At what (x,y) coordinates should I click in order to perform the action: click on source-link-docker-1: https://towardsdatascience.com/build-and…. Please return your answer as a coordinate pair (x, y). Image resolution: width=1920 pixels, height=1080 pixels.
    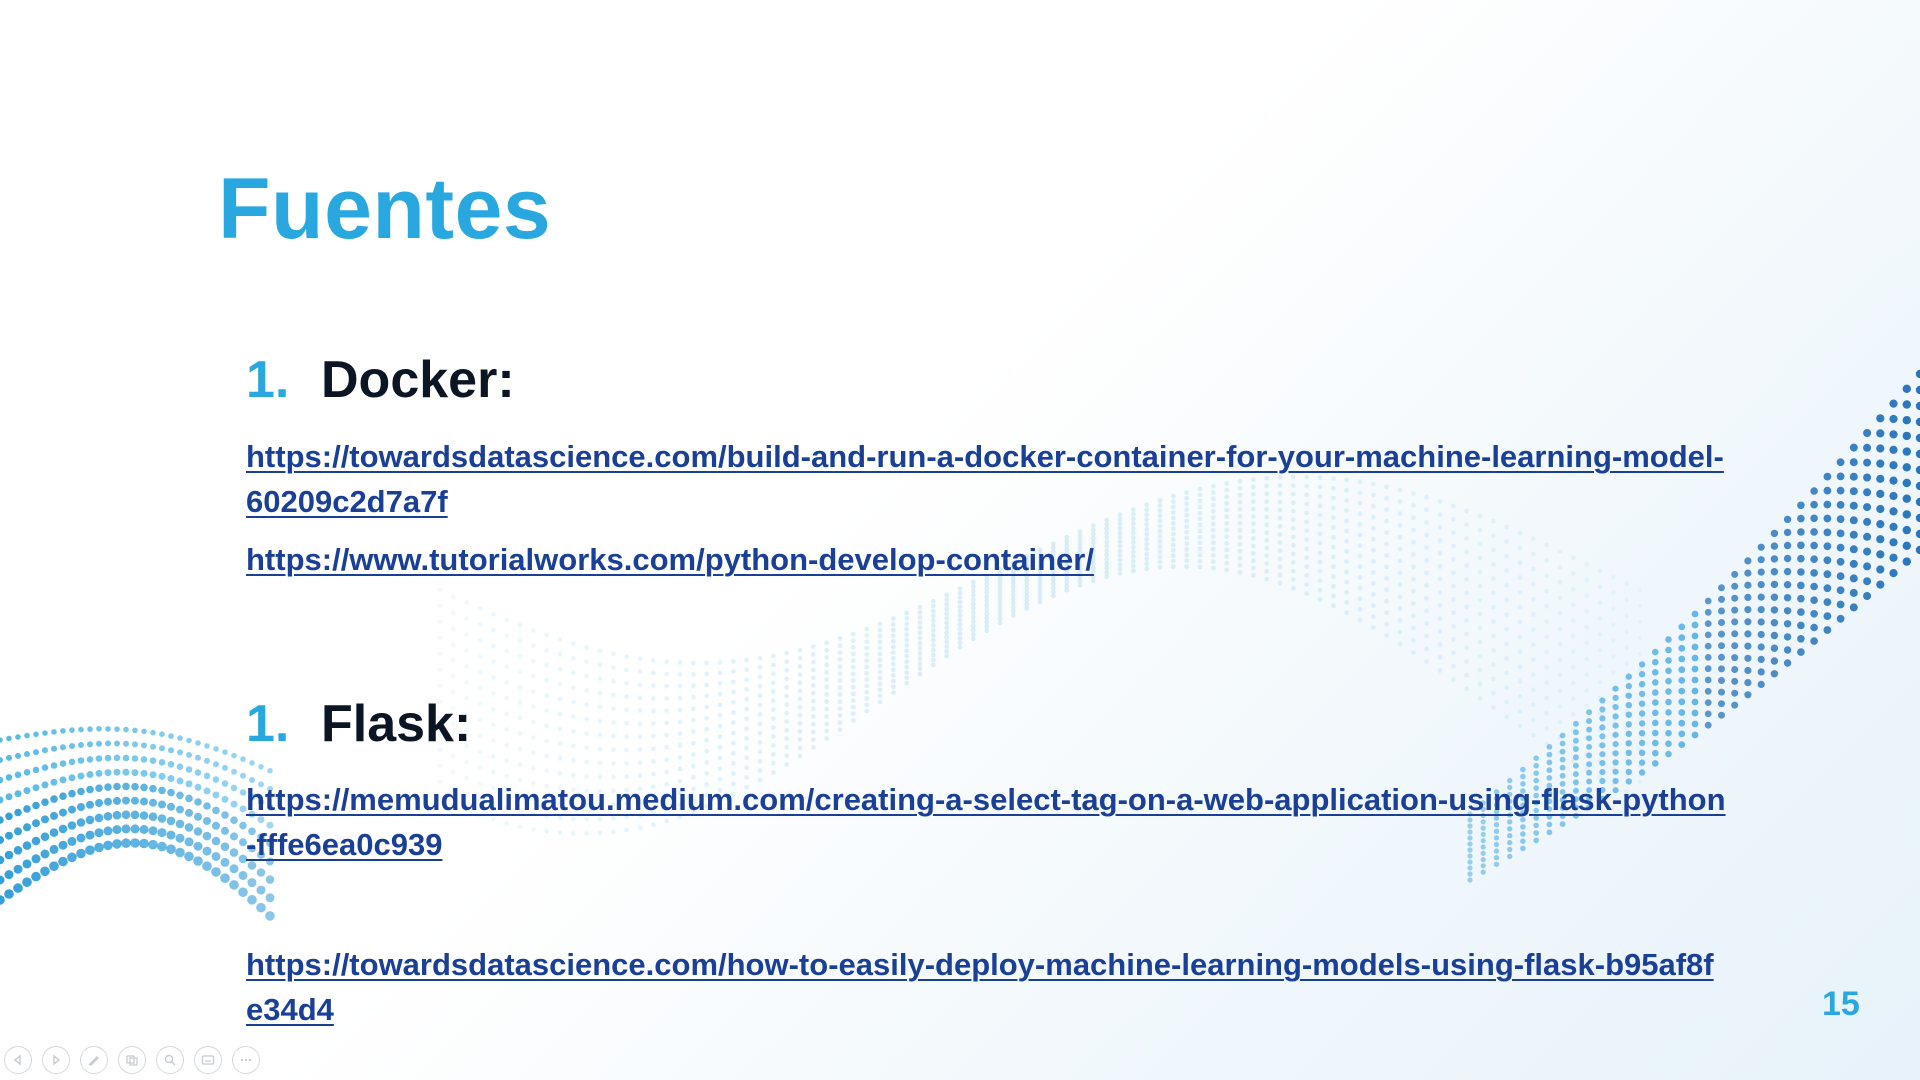
    Looking at the image, I should click on (986, 479).